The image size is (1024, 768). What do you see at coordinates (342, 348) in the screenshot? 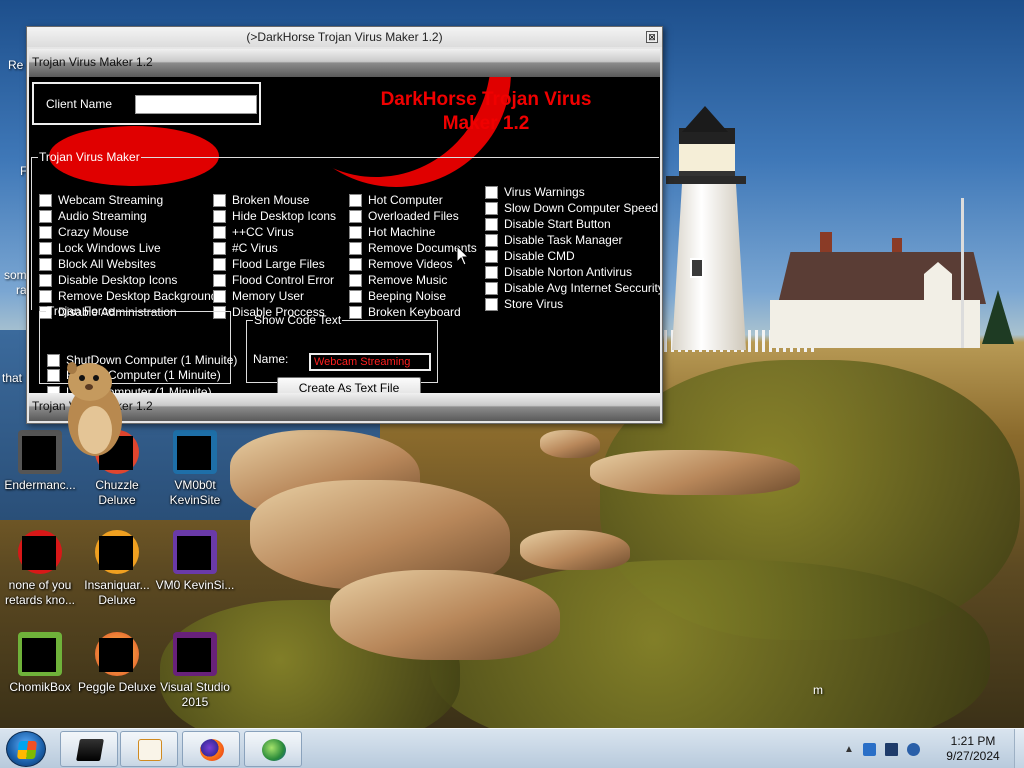
I see `show-code-text-group: Show Code Text` at bounding box center [342, 348].